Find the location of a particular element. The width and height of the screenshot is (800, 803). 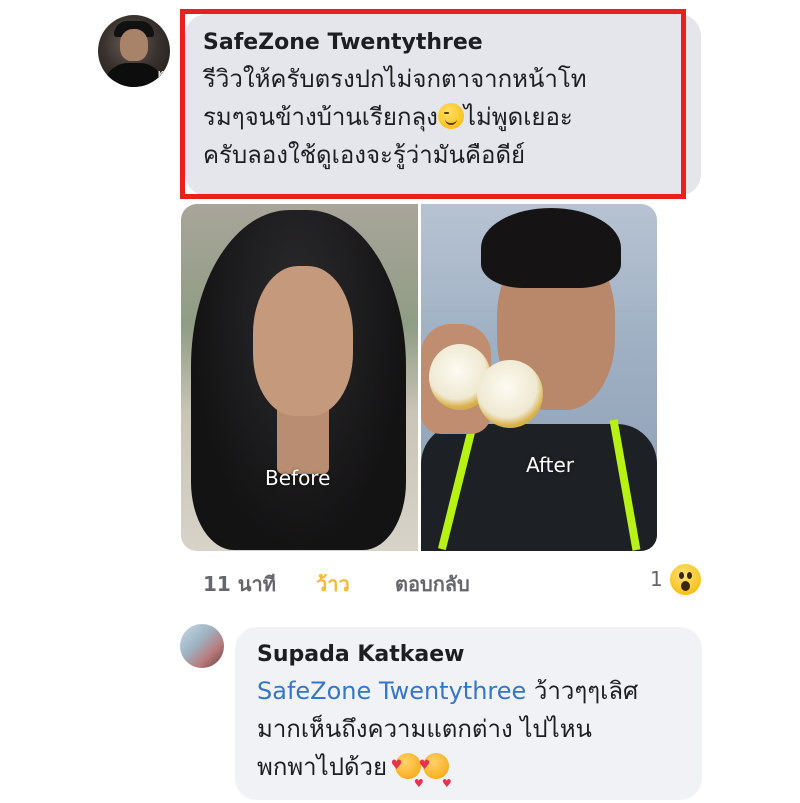

after-photo: After is located at coordinates (539, 377).